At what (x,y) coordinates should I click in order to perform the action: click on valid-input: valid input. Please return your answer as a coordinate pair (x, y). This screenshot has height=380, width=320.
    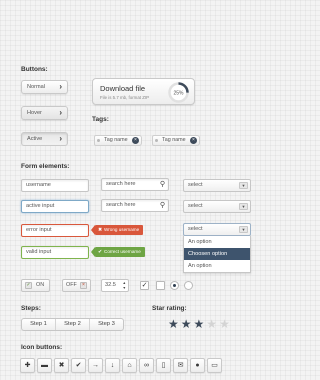
    Looking at the image, I should click on (55, 252).